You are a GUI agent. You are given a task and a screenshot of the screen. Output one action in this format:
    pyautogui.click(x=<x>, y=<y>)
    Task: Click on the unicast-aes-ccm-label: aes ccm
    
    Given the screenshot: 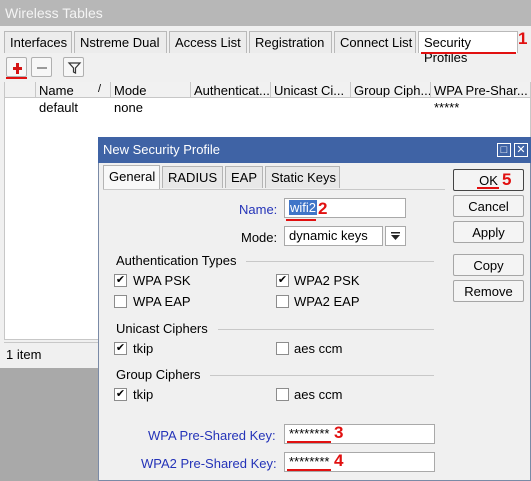 What is the action you would take?
    pyautogui.click(x=318, y=348)
    